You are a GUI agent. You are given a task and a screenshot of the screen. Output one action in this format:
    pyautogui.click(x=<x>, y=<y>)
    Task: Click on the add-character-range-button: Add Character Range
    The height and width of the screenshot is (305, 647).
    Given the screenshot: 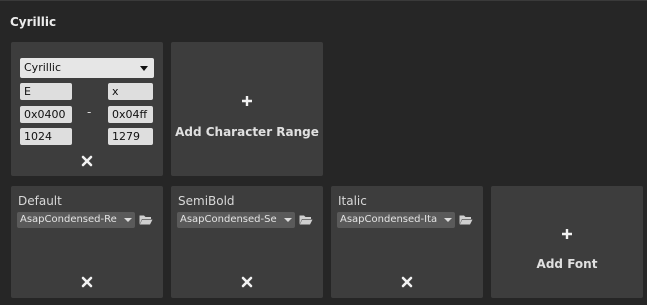 What is the action you would take?
    pyautogui.click(x=247, y=109)
    